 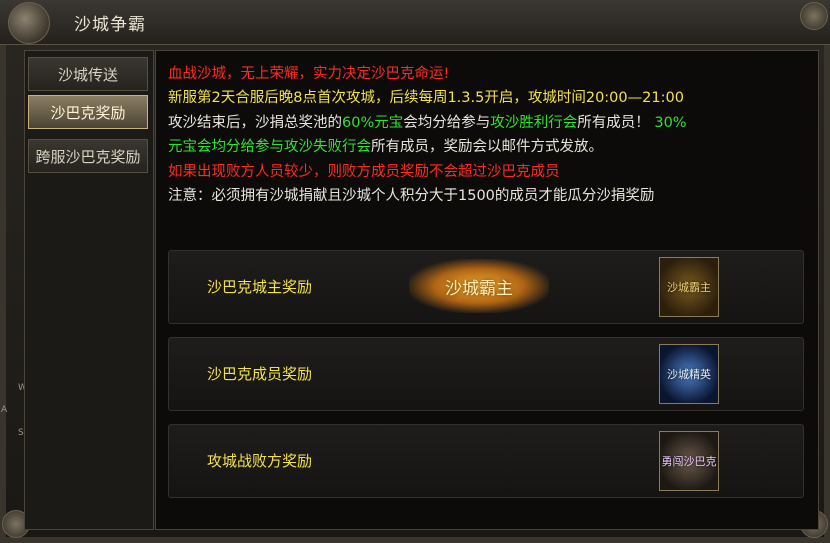 What do you see at coordinates (486, 374) in the screenshot?
I see `reward-card-member: 沙巴克成员奖励 沙城精英` at bounding box center [486, 374].